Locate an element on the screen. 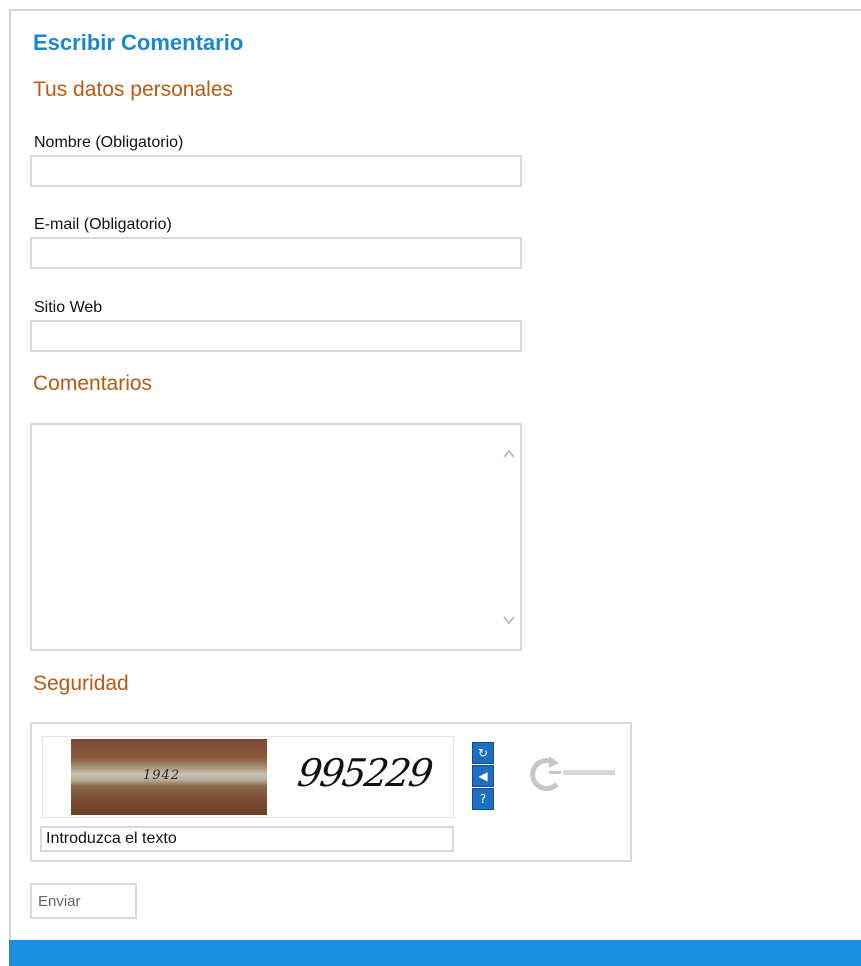 The width and height of the screenshot is (861, 966). audio-icon: ◀ is located at coordinates (483, 776).